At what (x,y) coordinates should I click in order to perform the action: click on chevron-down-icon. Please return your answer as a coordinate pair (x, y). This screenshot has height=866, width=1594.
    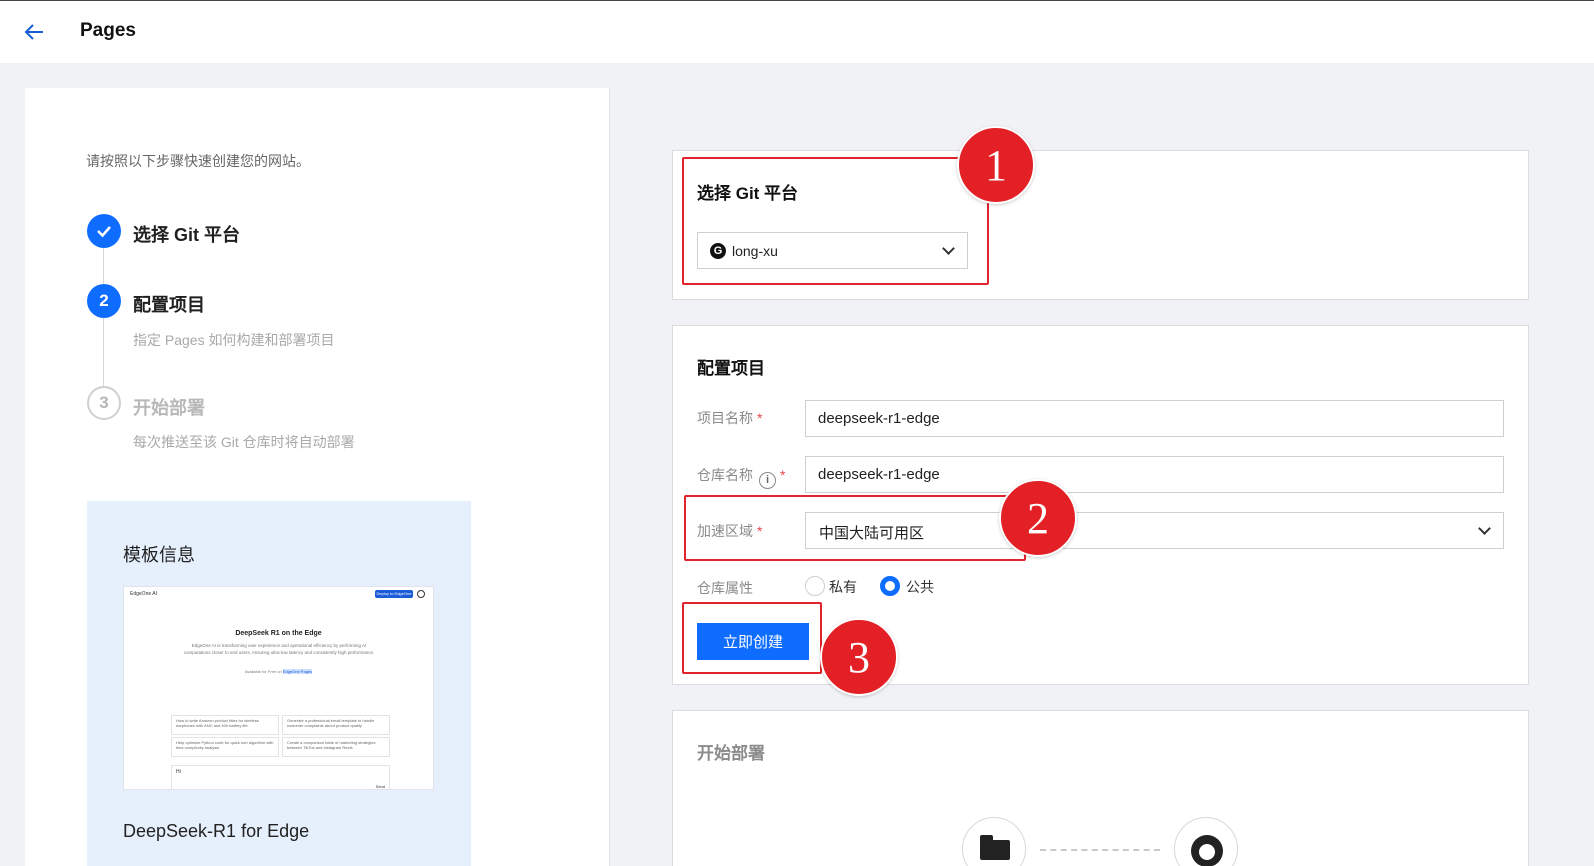
    Looking at the image, I should click on (1484, 528).